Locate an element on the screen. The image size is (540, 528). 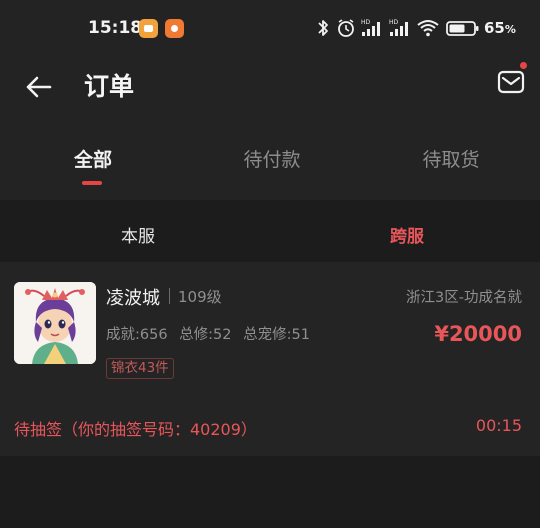
divider is located at coordinates (169, 296).